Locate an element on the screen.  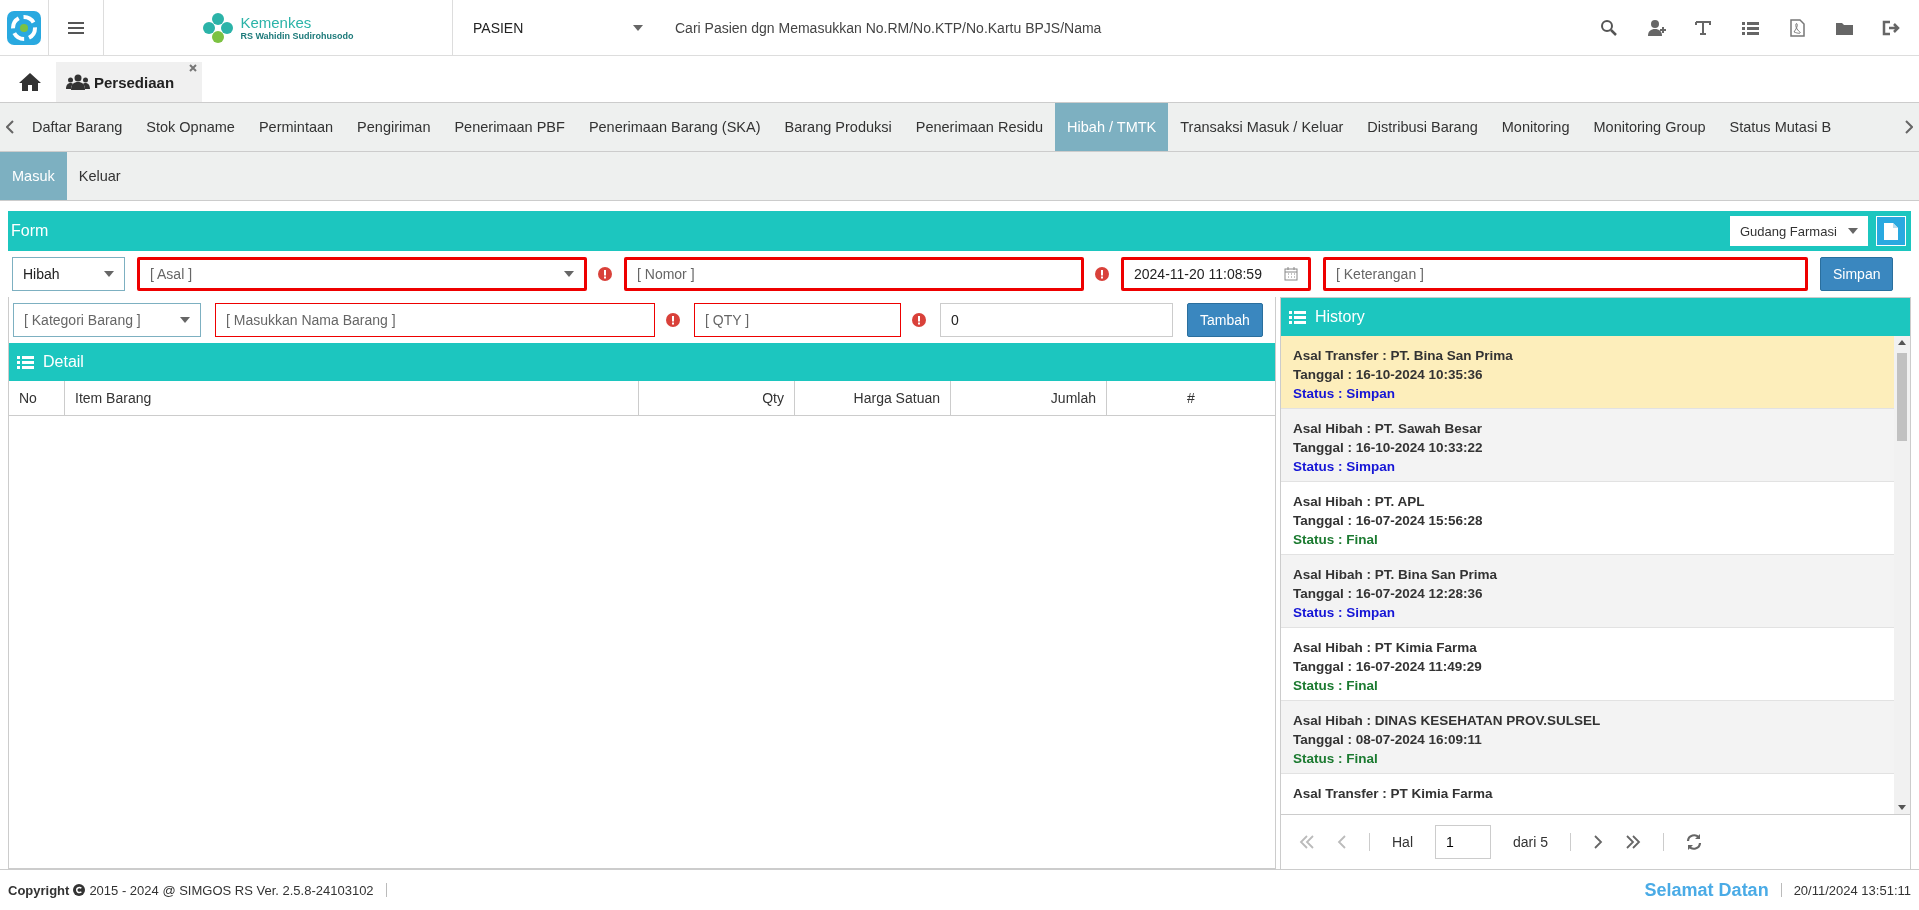
nav-tab: Monitoring is located at coordinates (1535, 127).